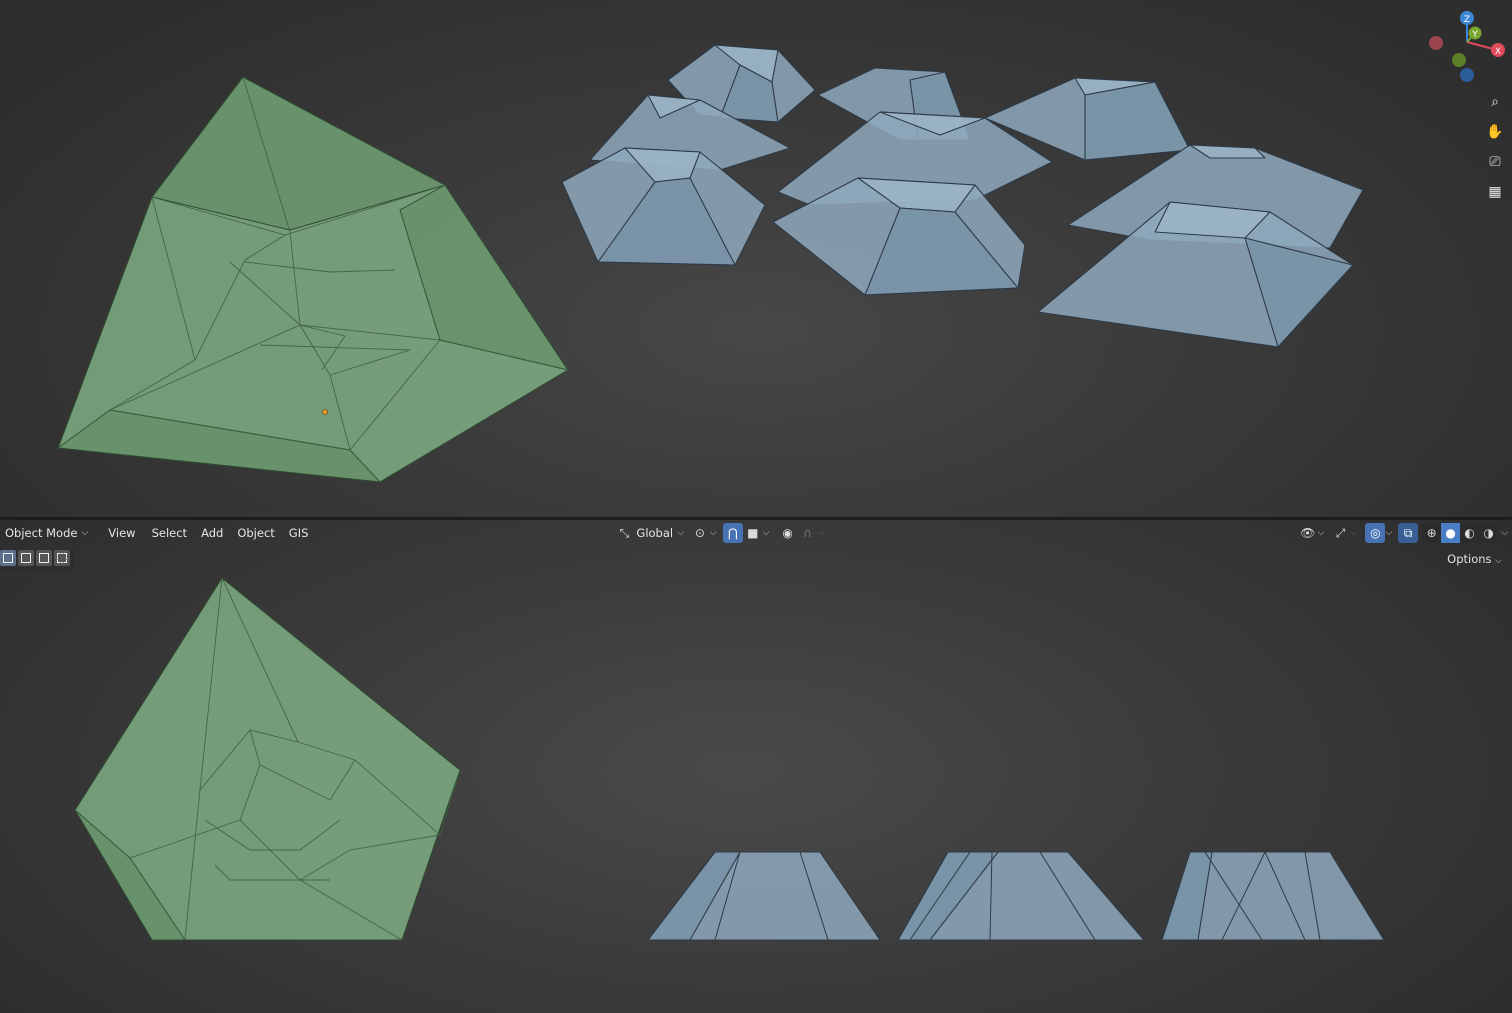 The height and width of the screenshot is (1013, 1512). I want to click on orientation-selector: Global ⌵, so click(662, 533).